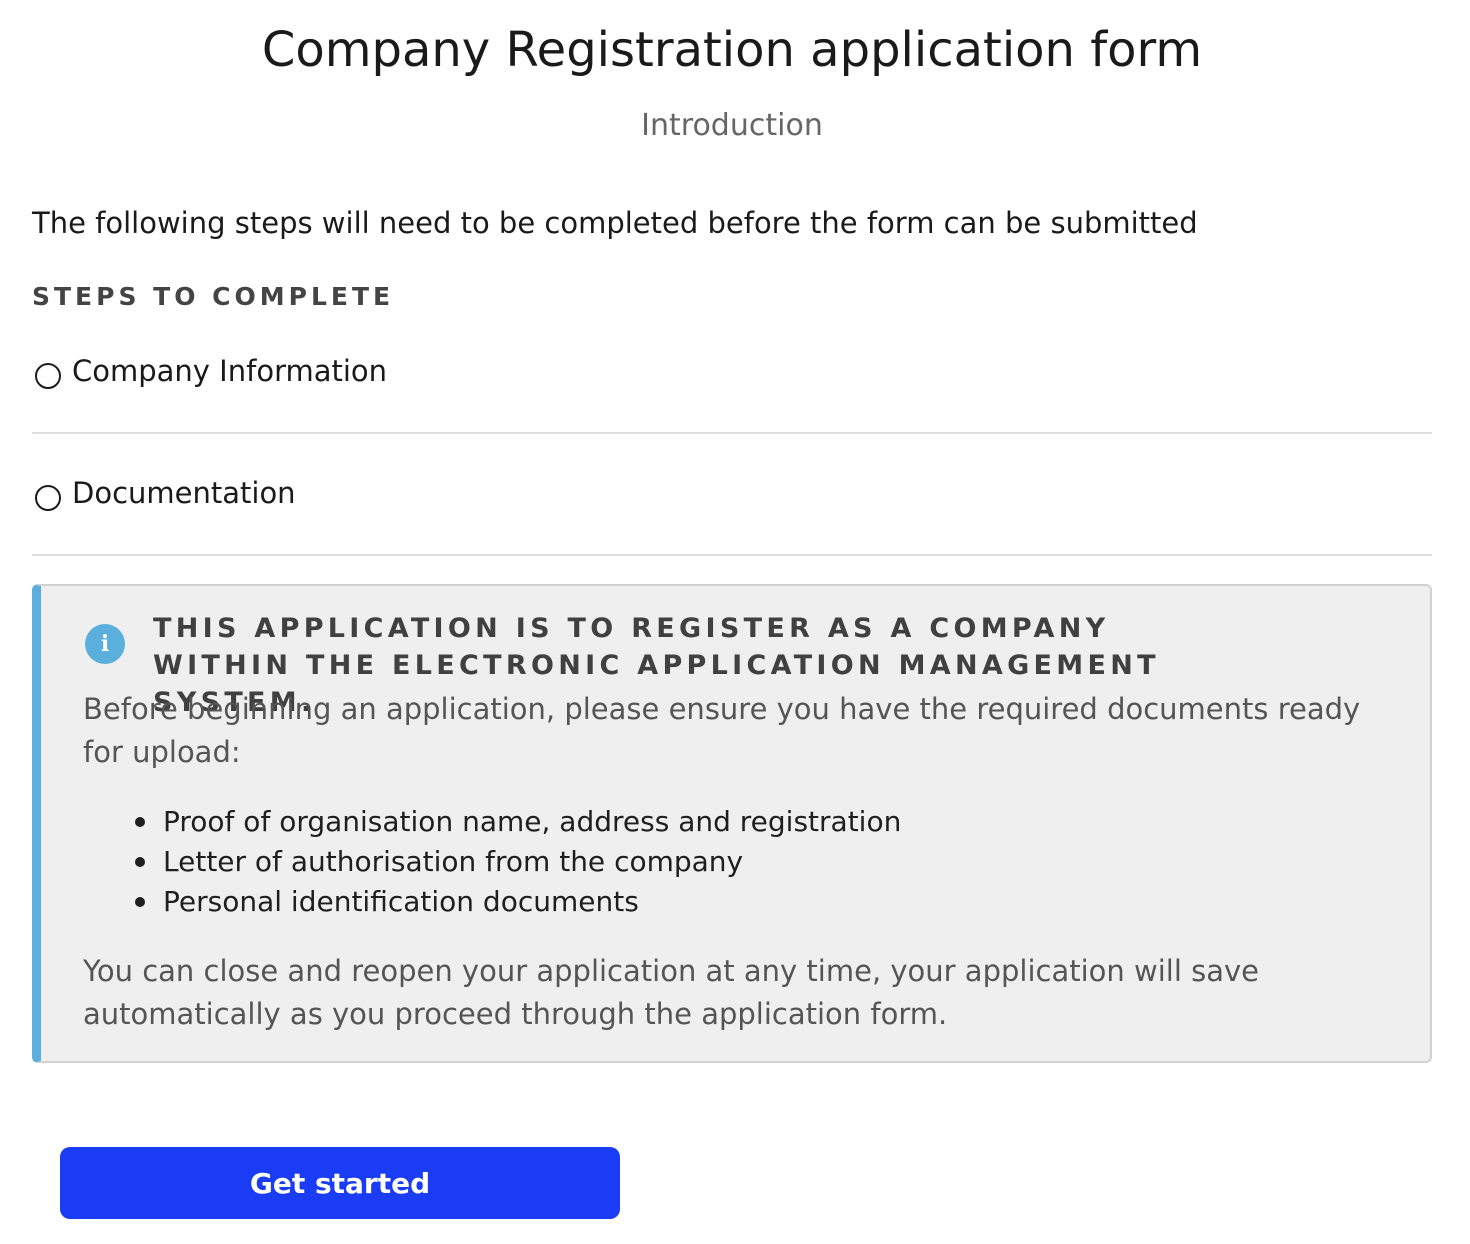 This screenshot has height=1244, width=1470. I want to click on page-subtitle: Introduction, so click(732, 125).